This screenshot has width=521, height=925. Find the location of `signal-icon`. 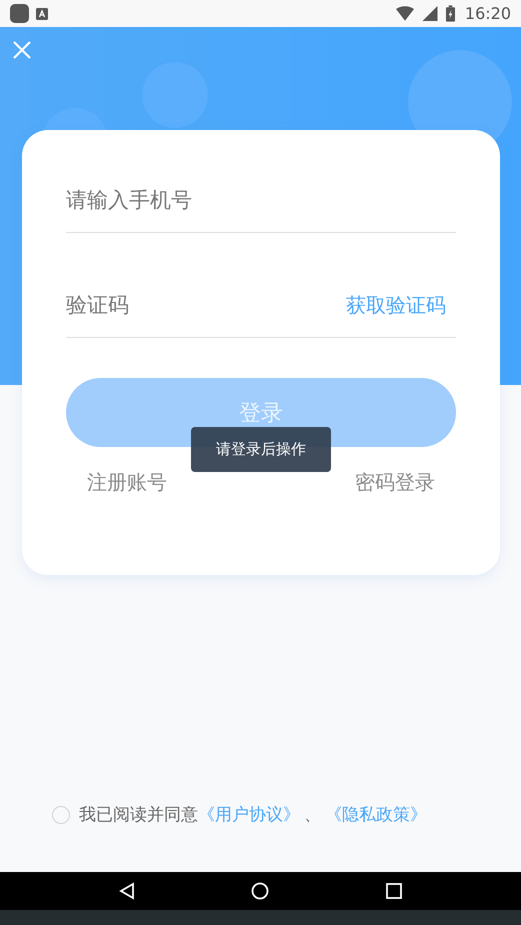

signal-icon is located at coordinates (429, 13).